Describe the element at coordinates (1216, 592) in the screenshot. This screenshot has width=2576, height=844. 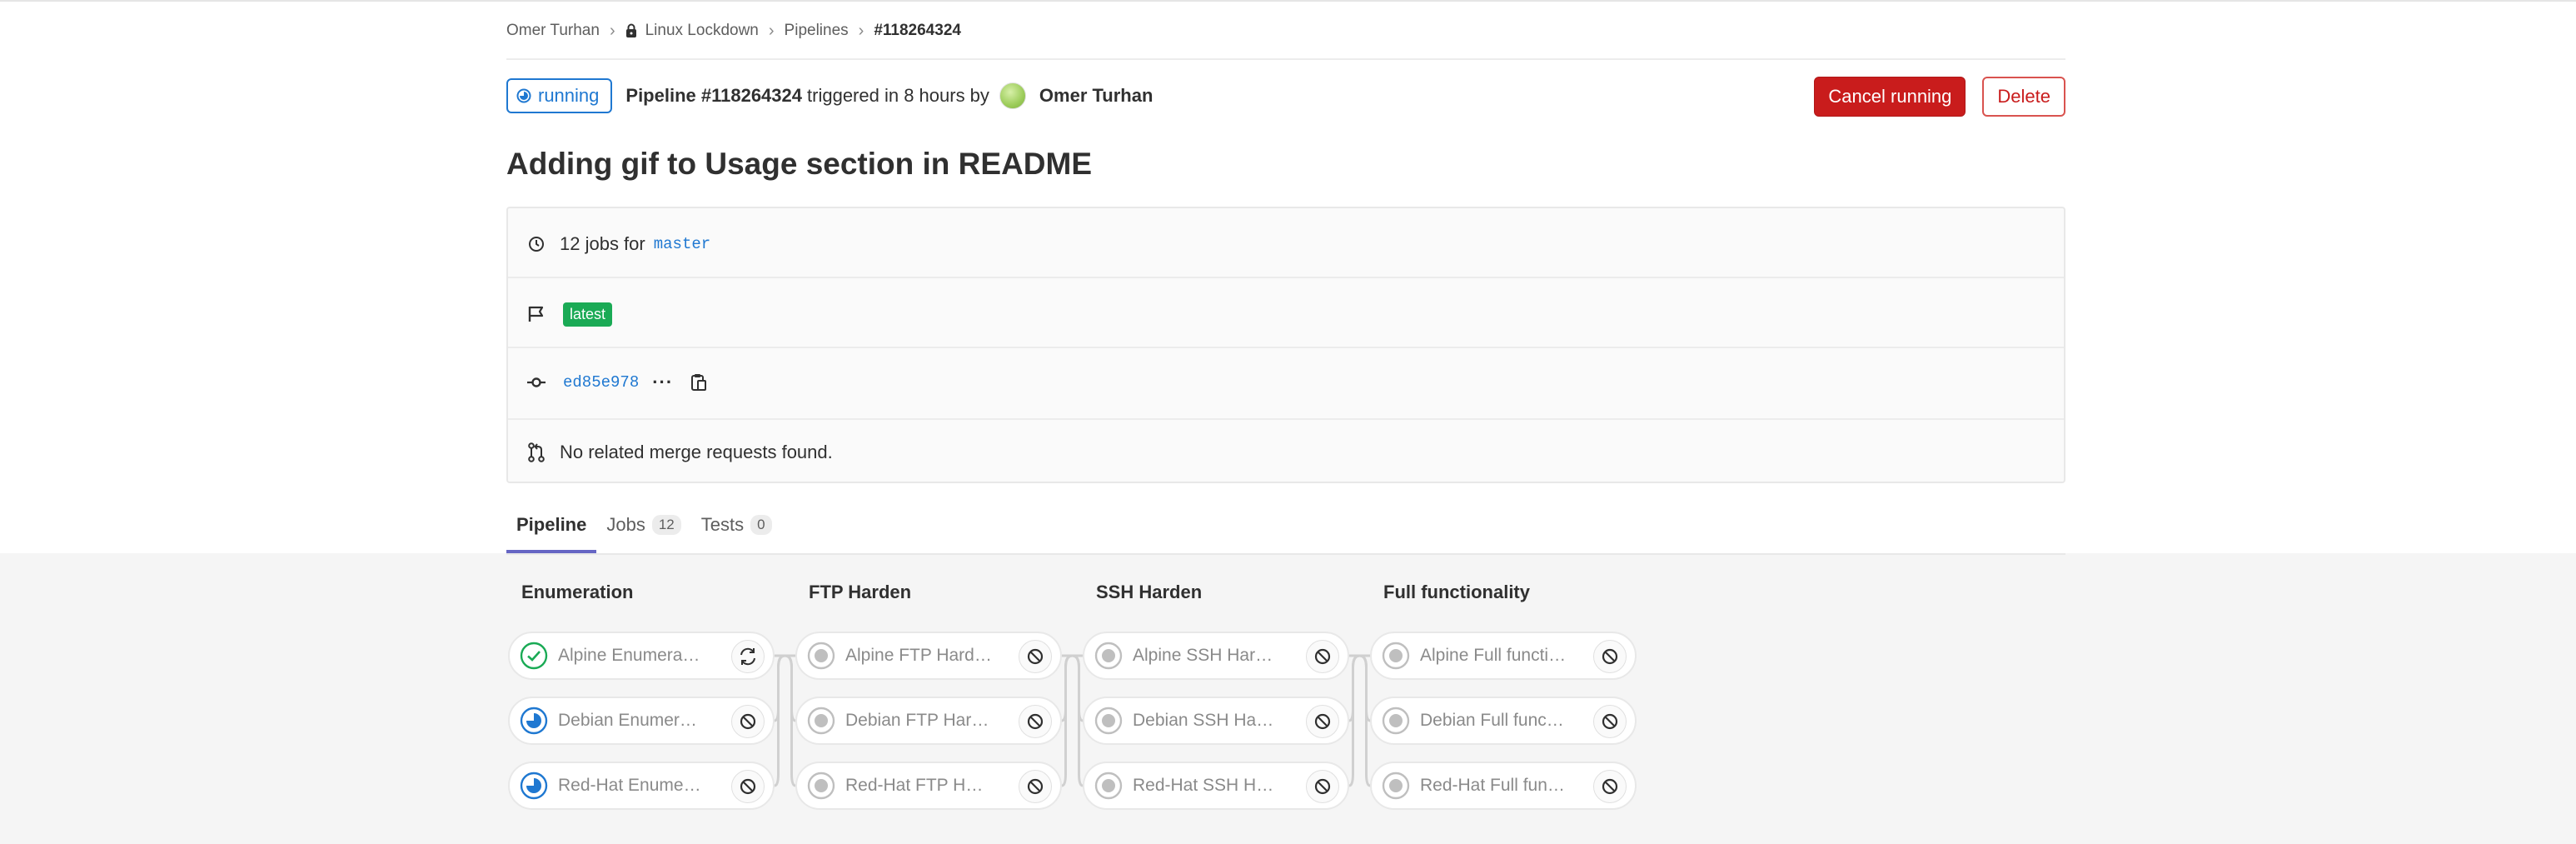
I see `stage-column: SSH Harden` at that location.